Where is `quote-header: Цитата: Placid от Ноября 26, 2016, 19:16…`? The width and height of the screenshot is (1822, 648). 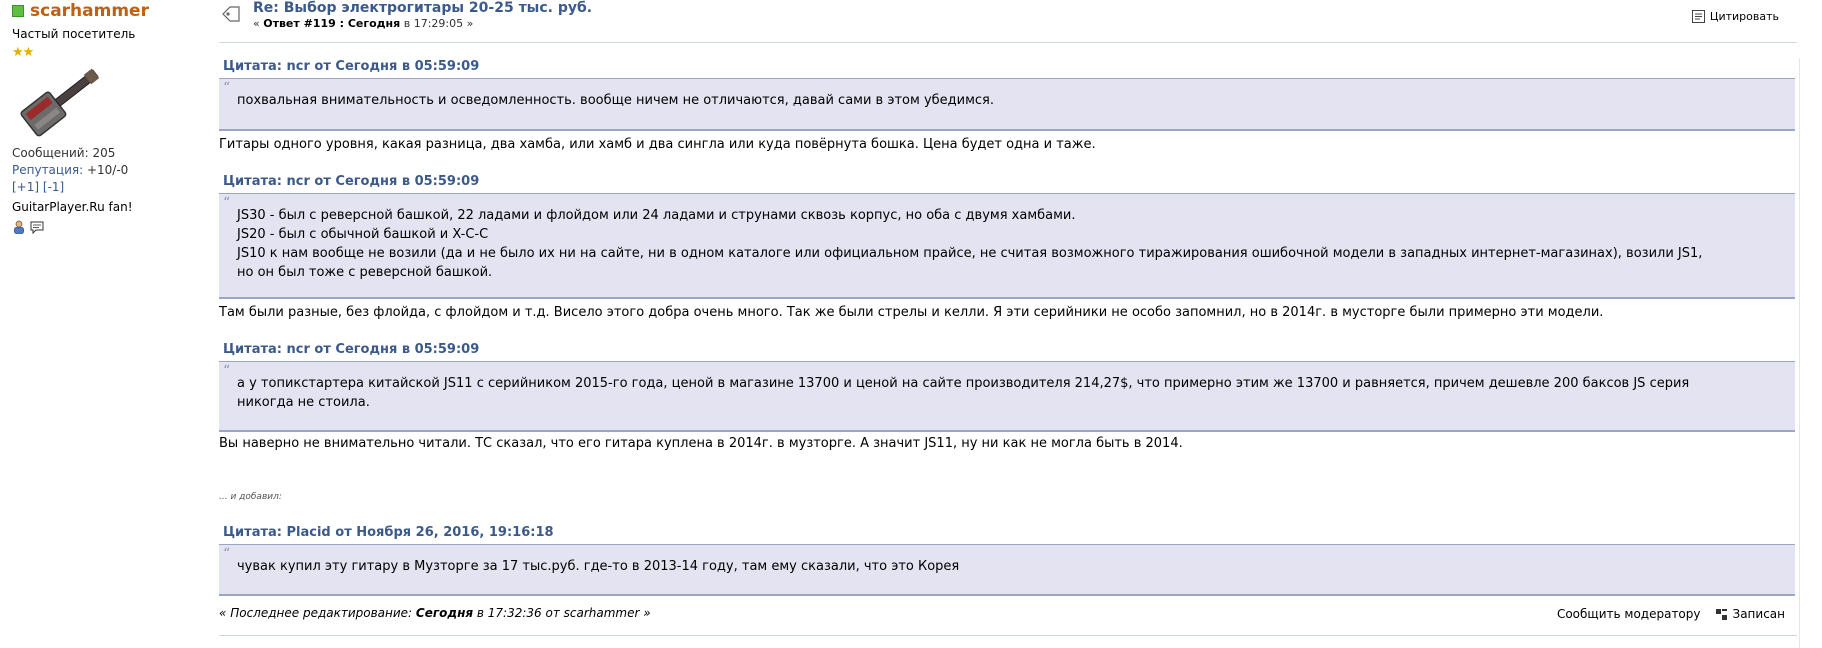 quote-header: Цитата: Placid от Ноября 26, 2016, 19:16… is located at coordinates (388, 532).